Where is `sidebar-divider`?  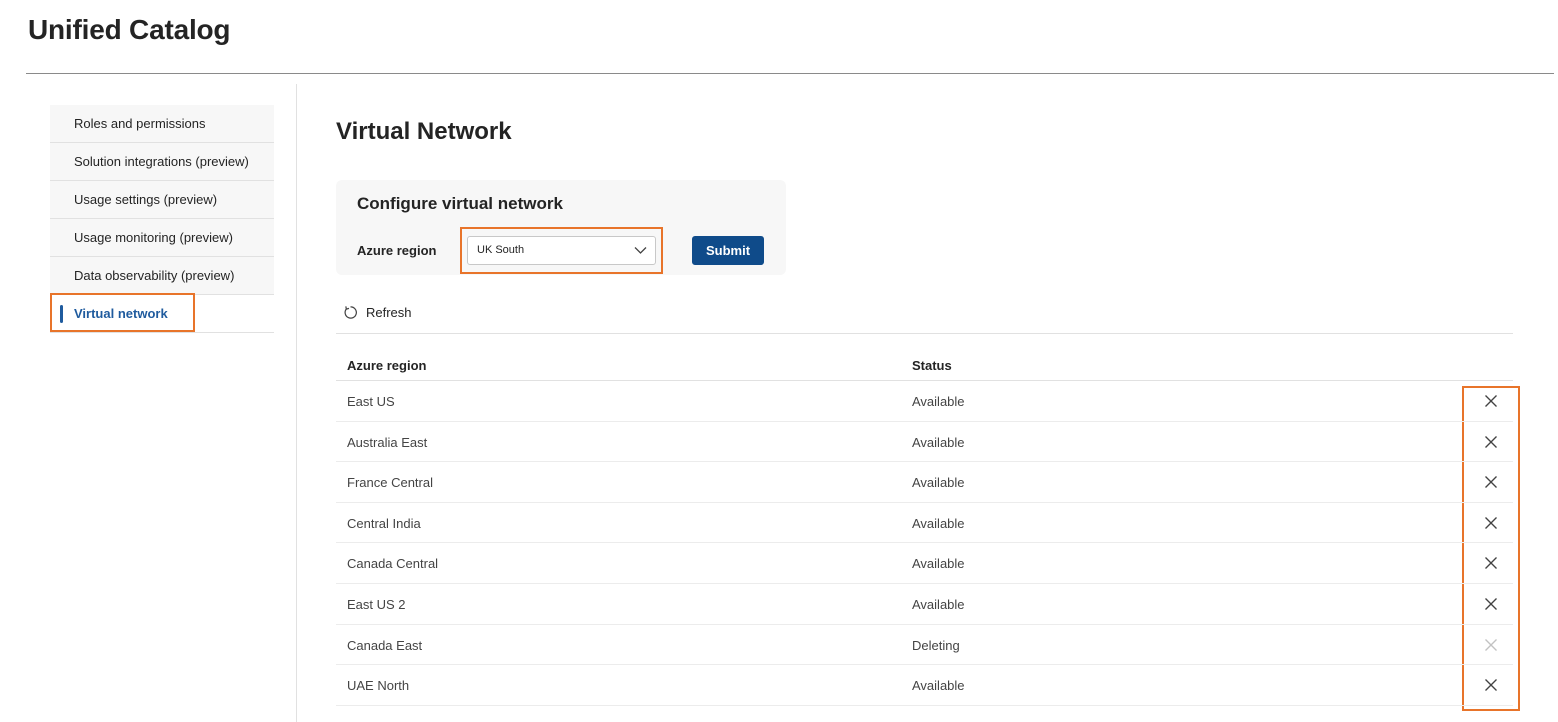
sidebar-divider is located at coordinates (296, 403).